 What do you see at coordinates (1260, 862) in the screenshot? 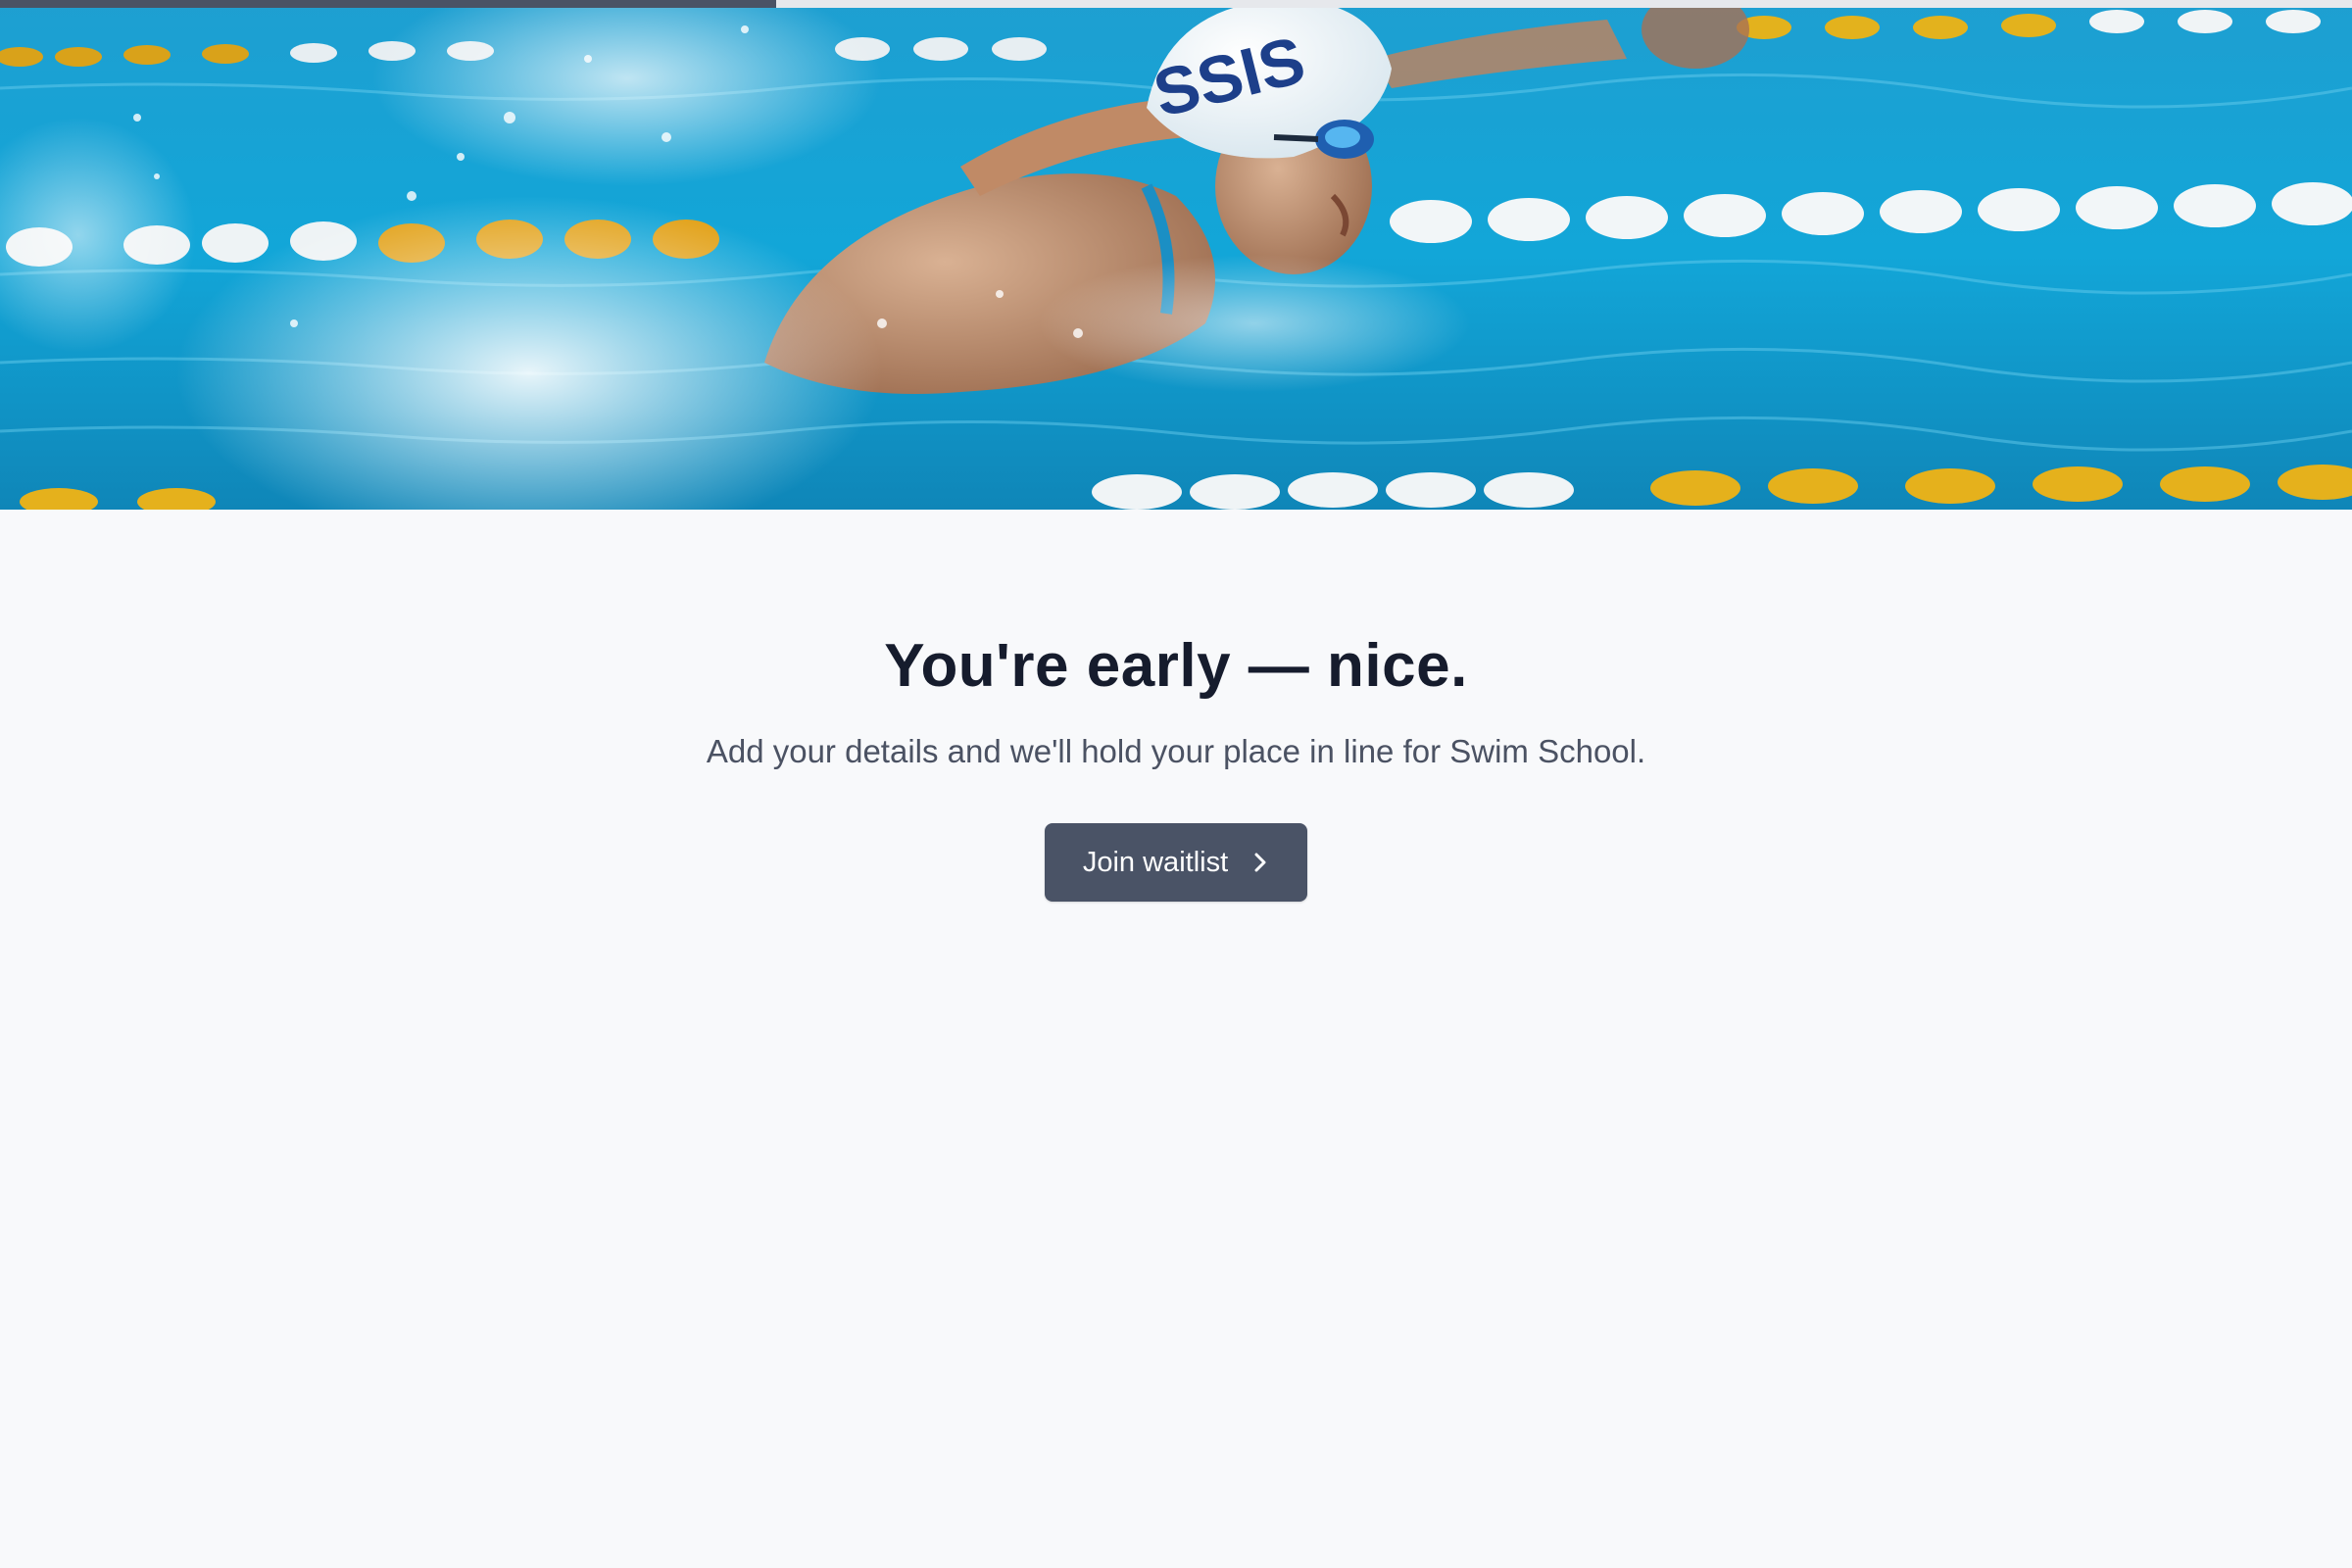
I see `chevron-right-icon` at bounding box center [1260, 862].